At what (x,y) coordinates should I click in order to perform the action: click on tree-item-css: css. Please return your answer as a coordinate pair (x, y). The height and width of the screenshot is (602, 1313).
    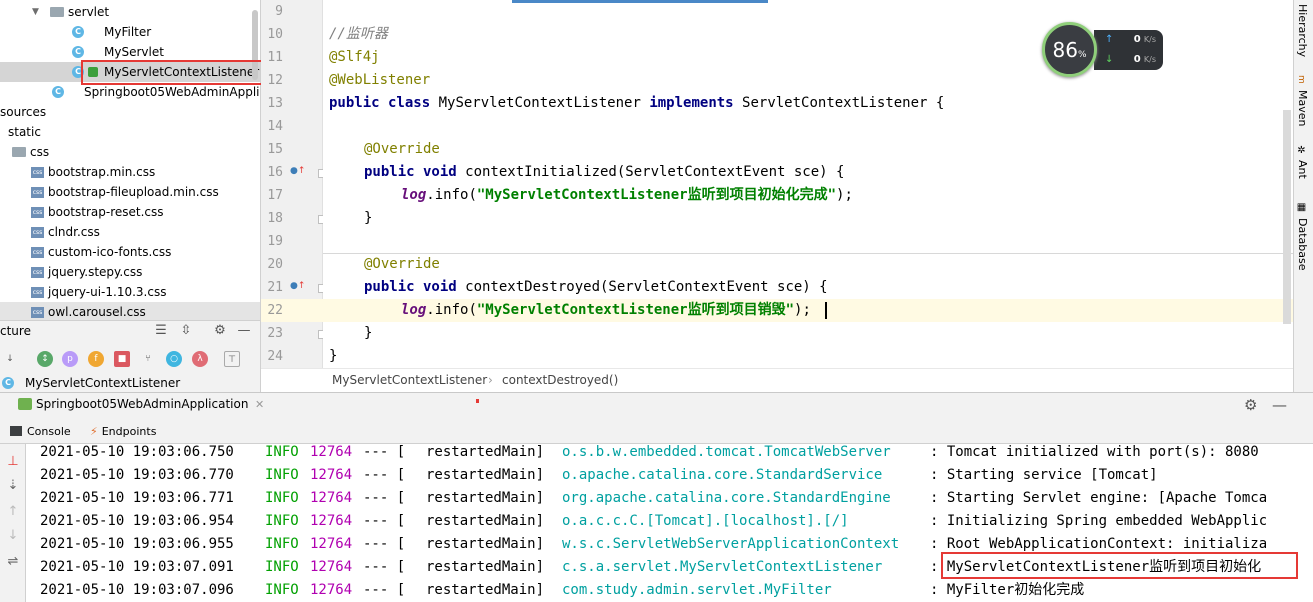
    Looking at the image, I should click on (130, 152).